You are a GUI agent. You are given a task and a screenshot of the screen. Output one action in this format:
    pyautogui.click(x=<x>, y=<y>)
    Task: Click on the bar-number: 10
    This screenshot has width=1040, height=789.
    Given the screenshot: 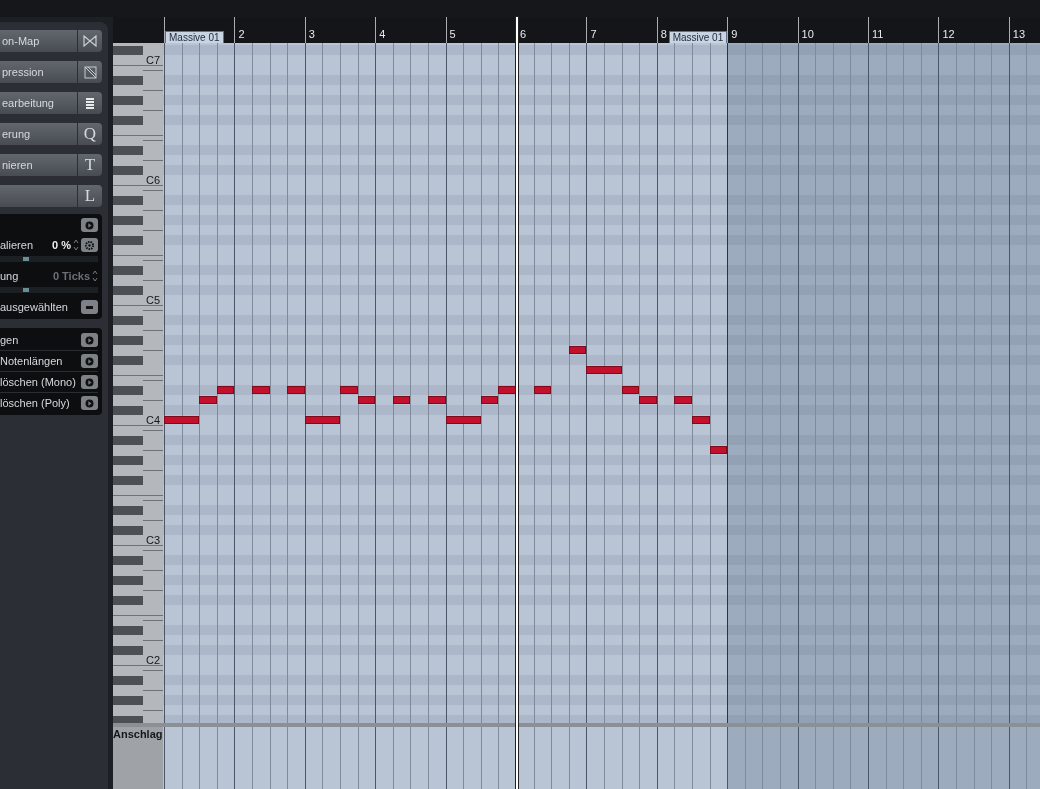 What is the action you would take?
    pyautogui.click(x=807, y=34)
    